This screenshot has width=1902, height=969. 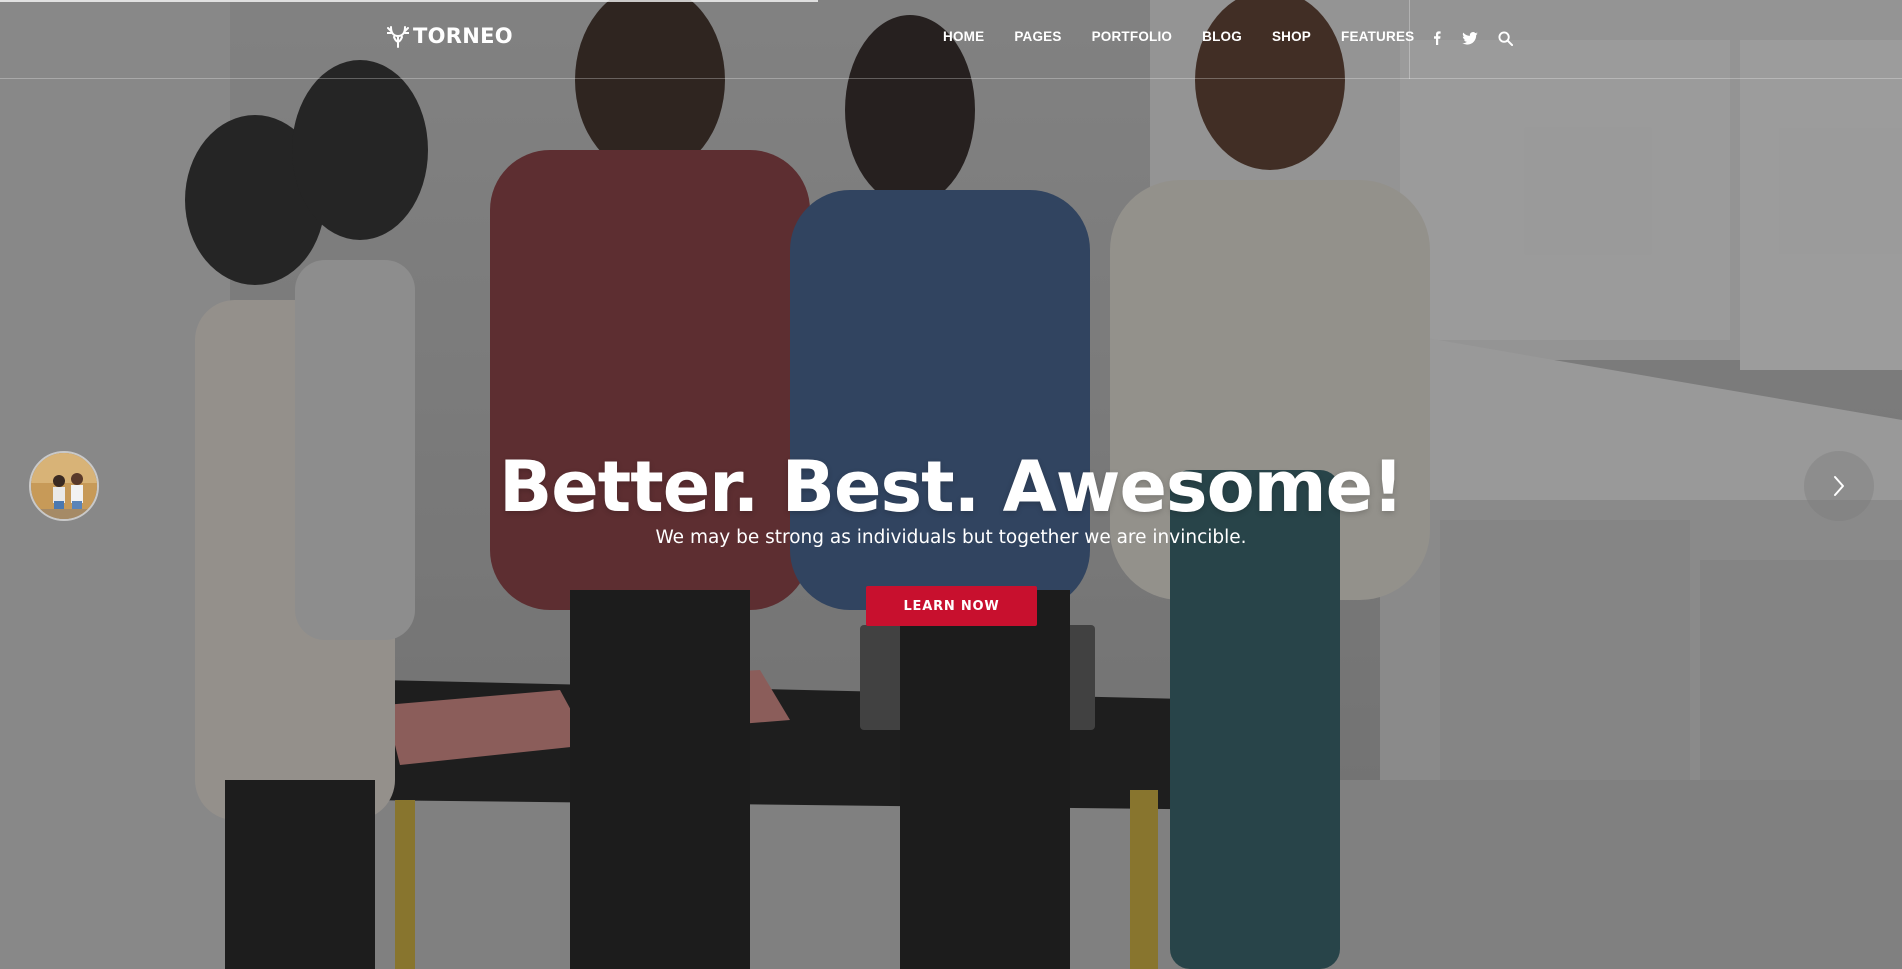 What do you see at coordinates (1470, 38) in the screenshot?
I see `twitter-icon` at bounding box center [1470, 38].